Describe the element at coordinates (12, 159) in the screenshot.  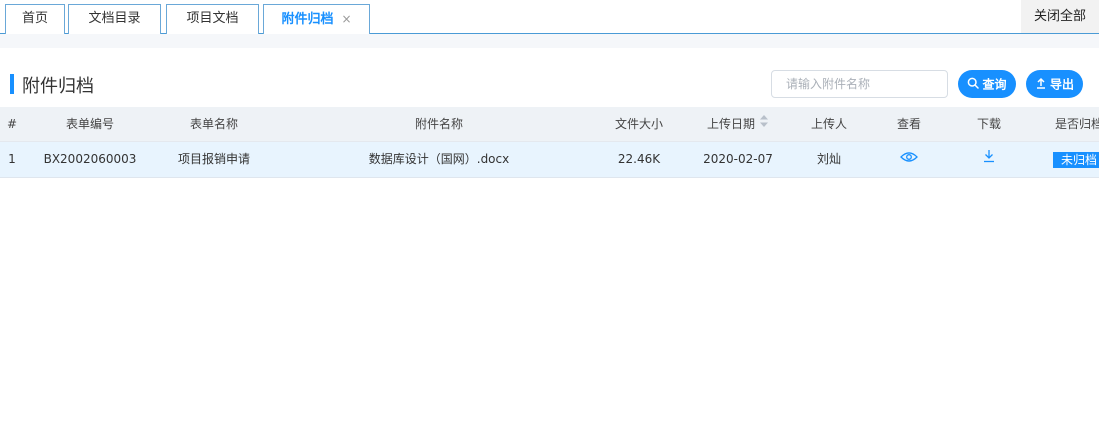
I see `cell-index: 1` at that location.